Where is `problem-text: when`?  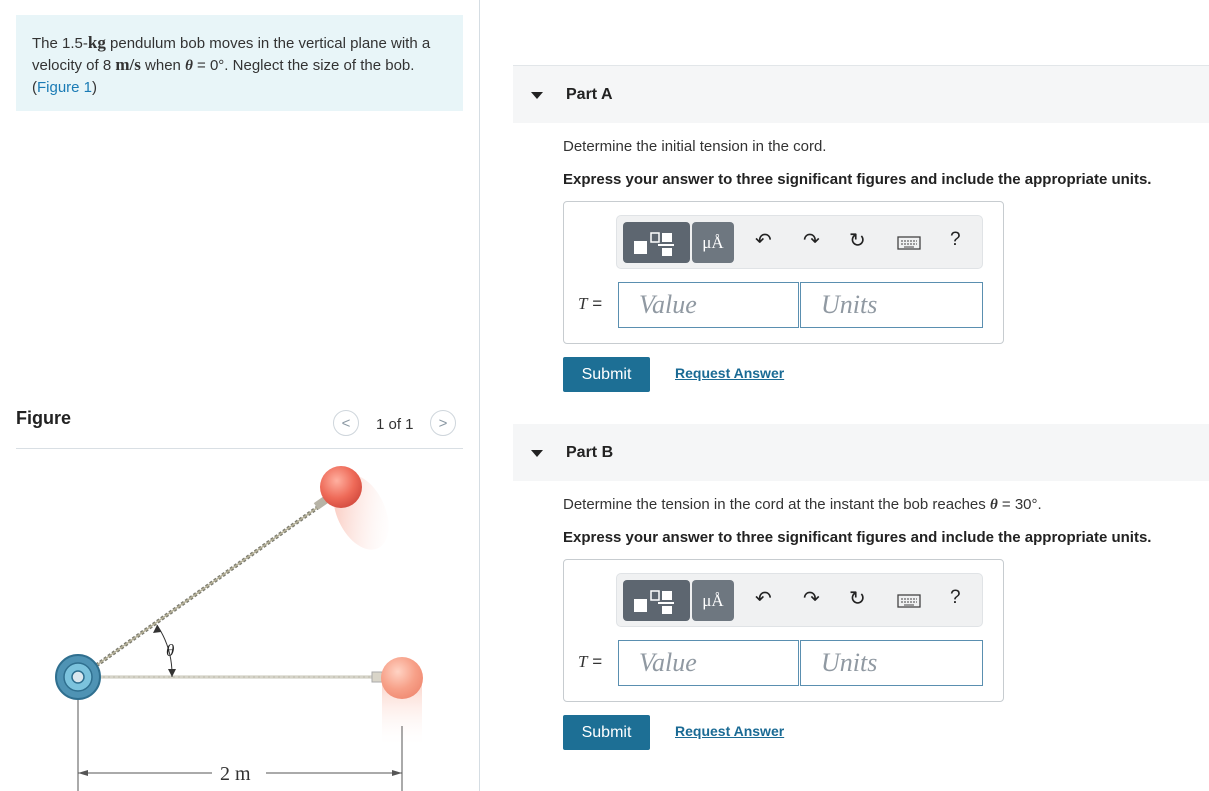
problem-text: when is located at coordinates (163, 65).